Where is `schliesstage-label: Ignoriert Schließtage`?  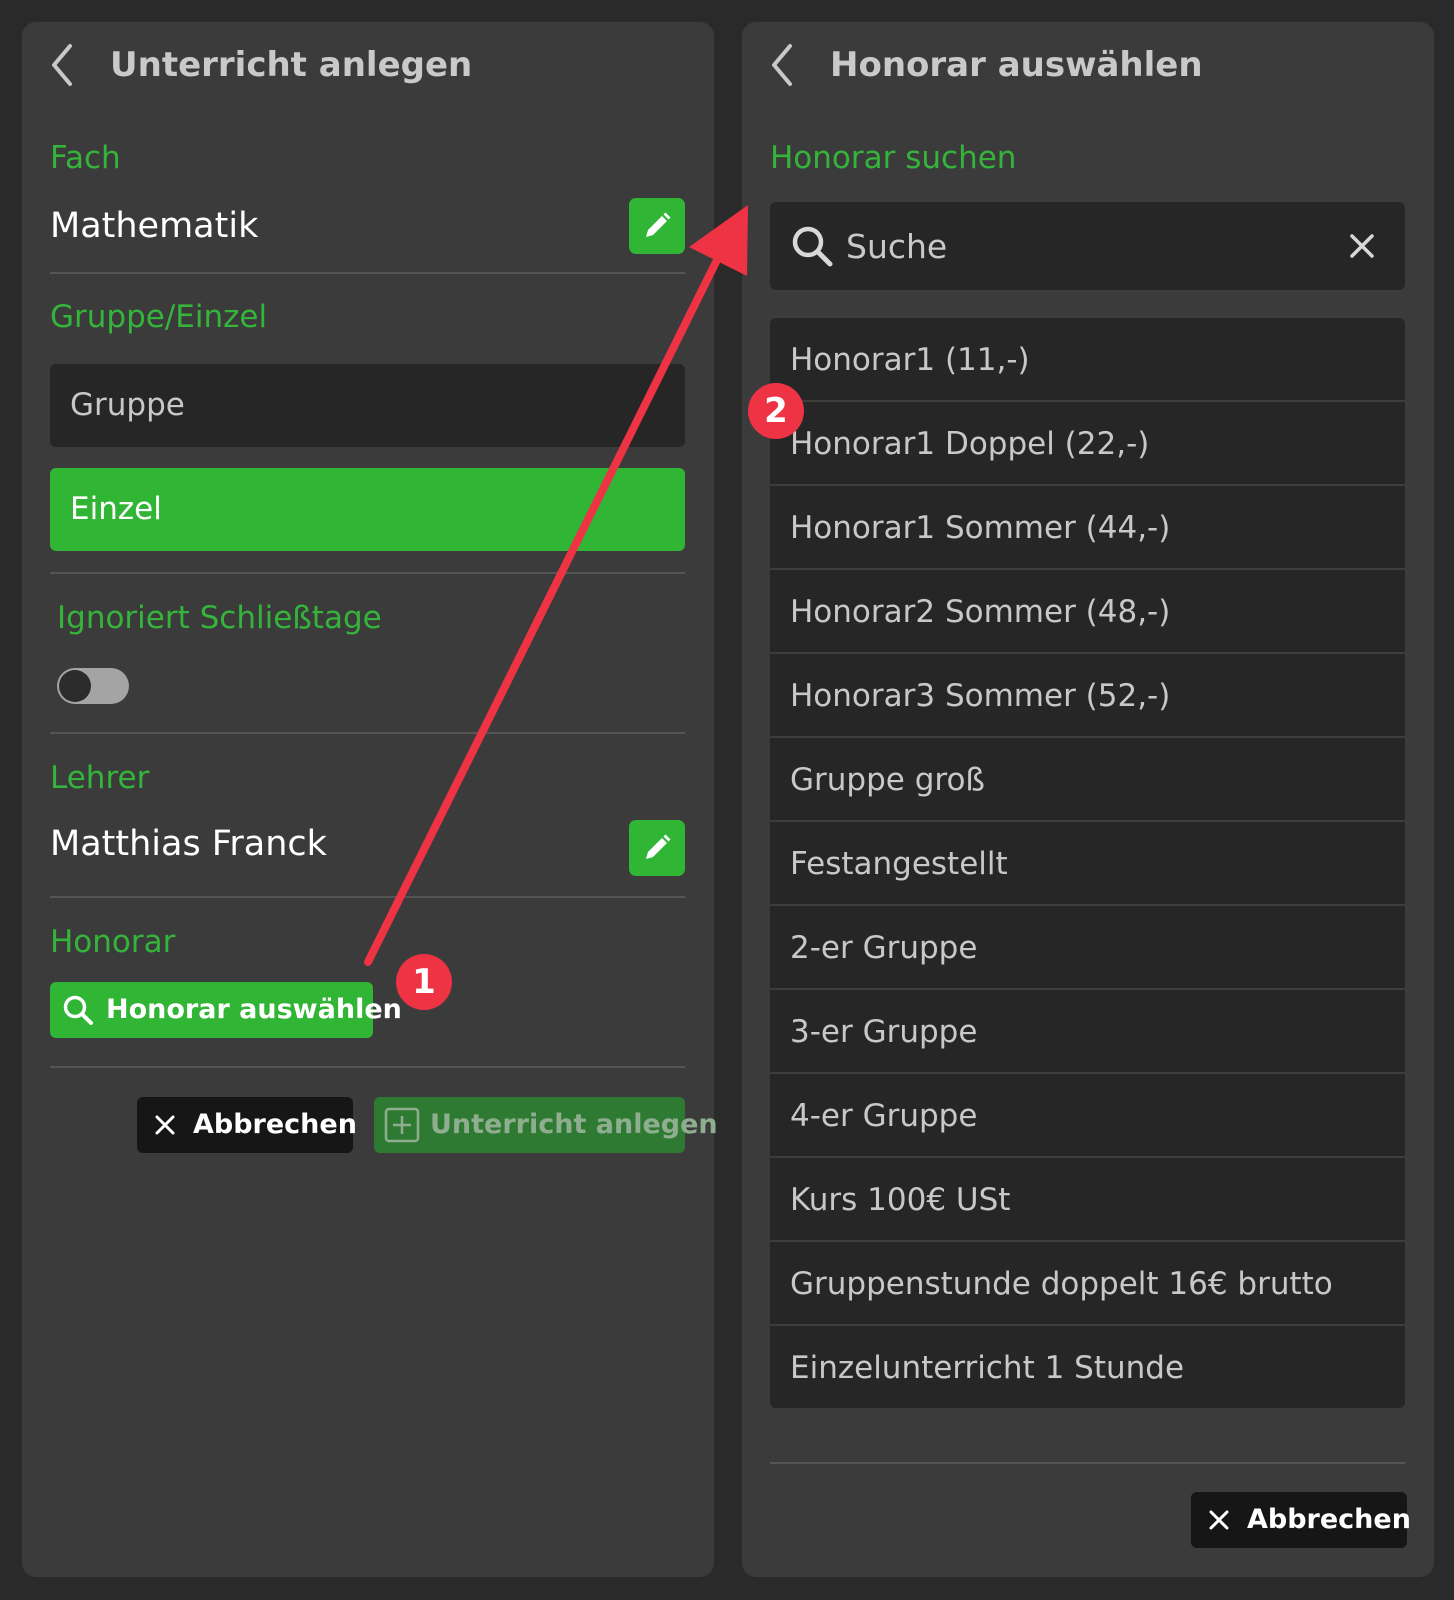
schliesstage-label: Ignoriert Schließtage is located at coordinates (219, 618).